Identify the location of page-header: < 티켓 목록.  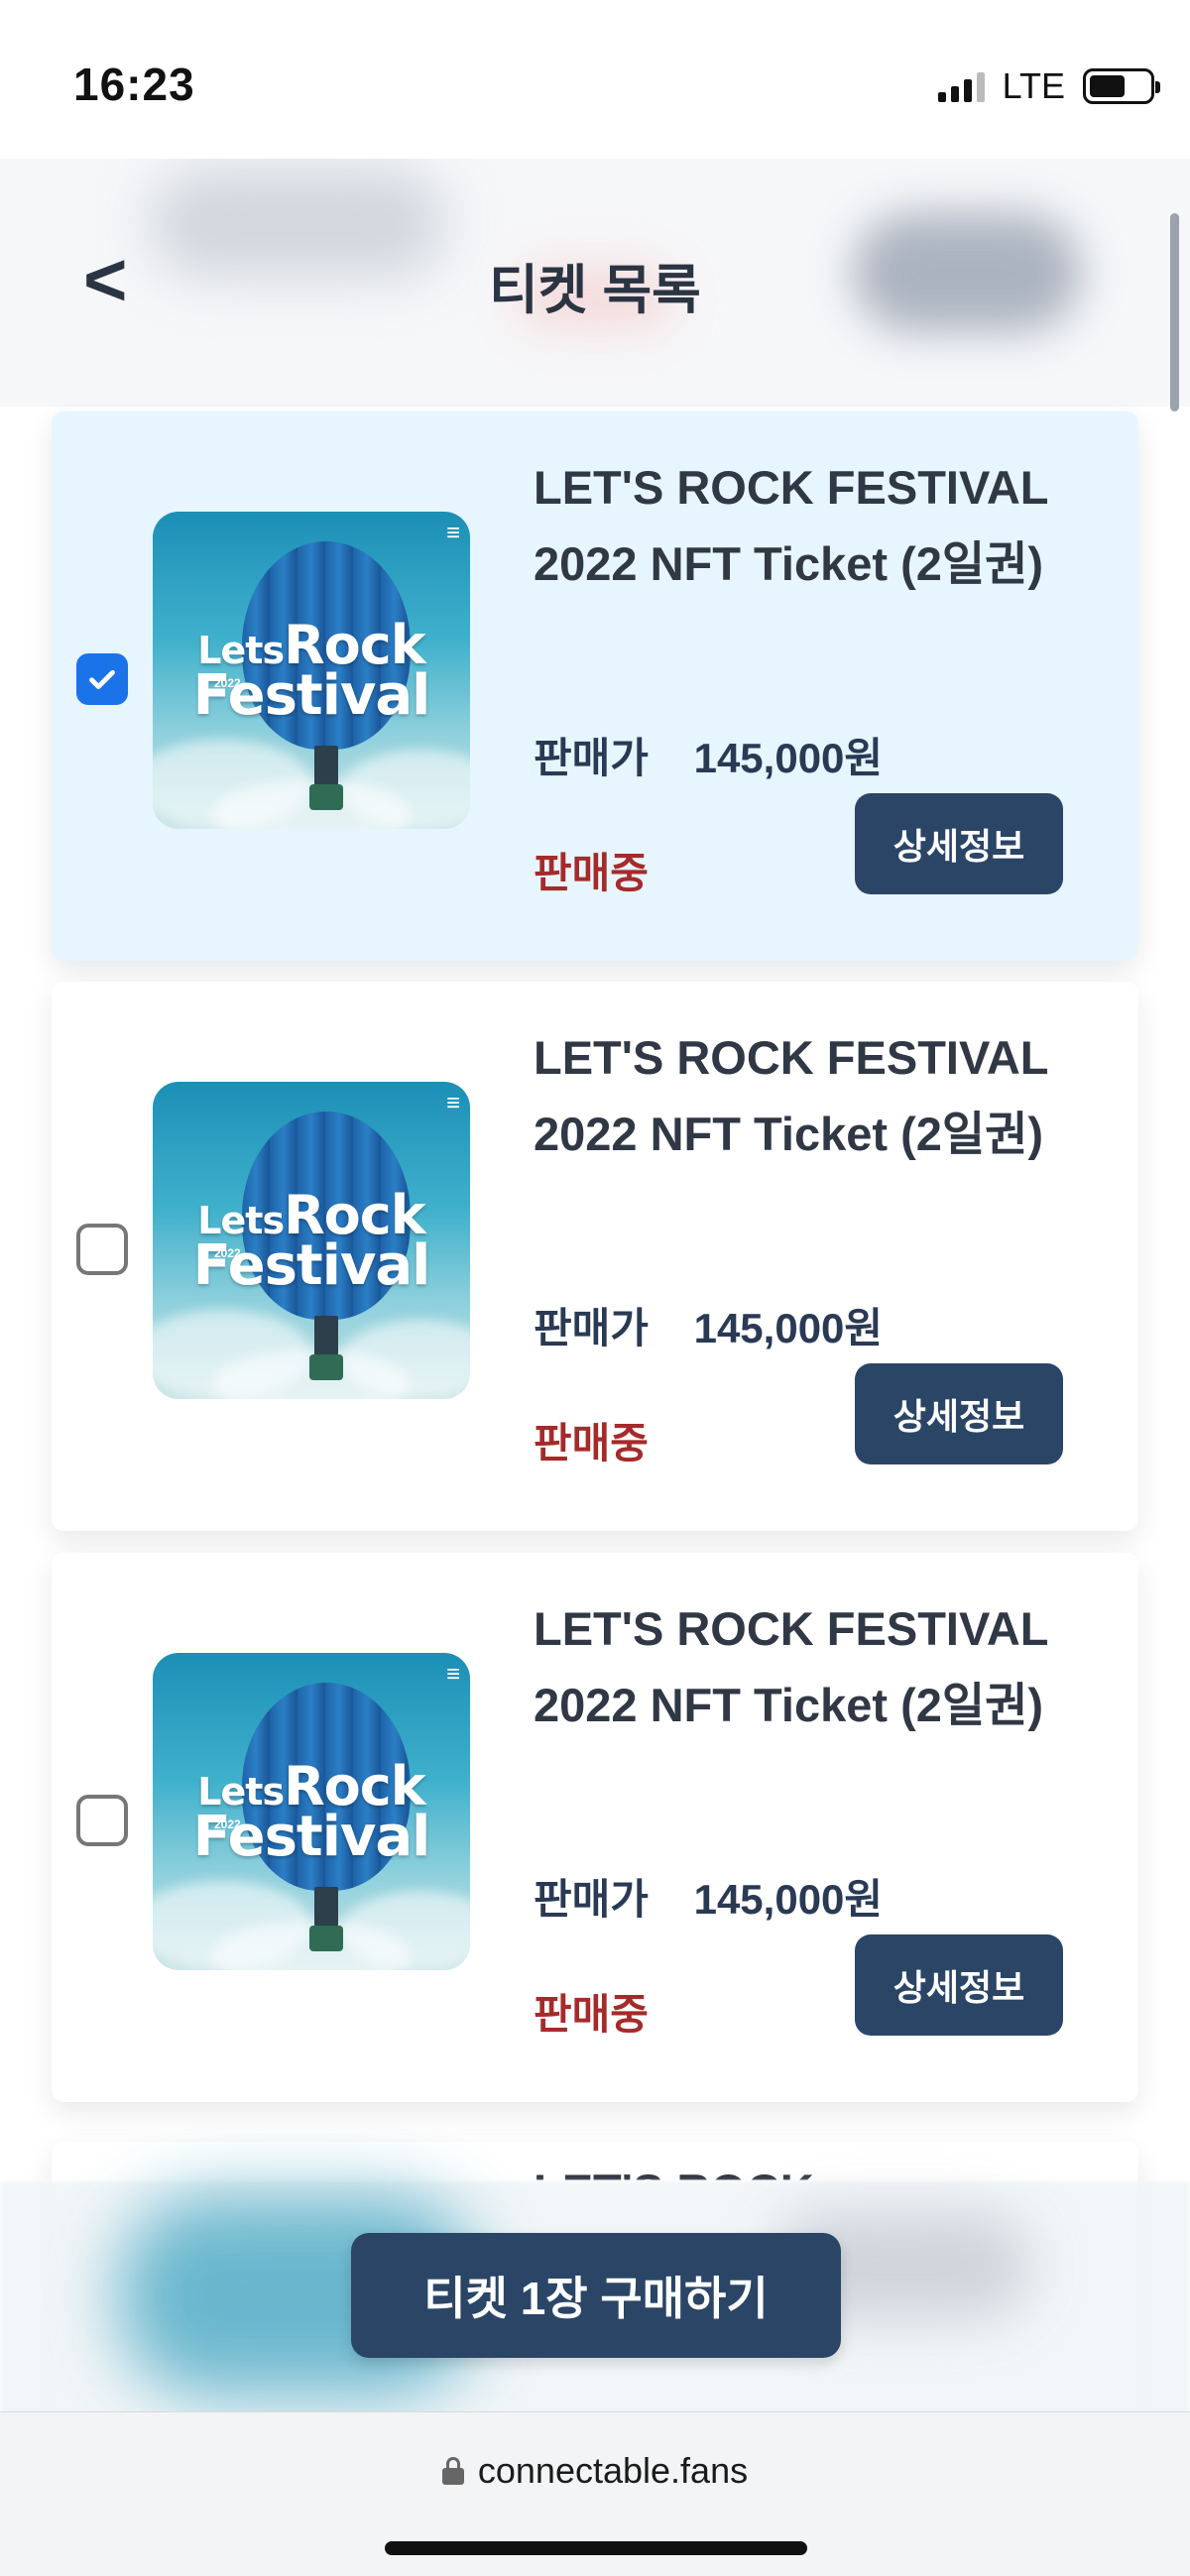
(595, 283).